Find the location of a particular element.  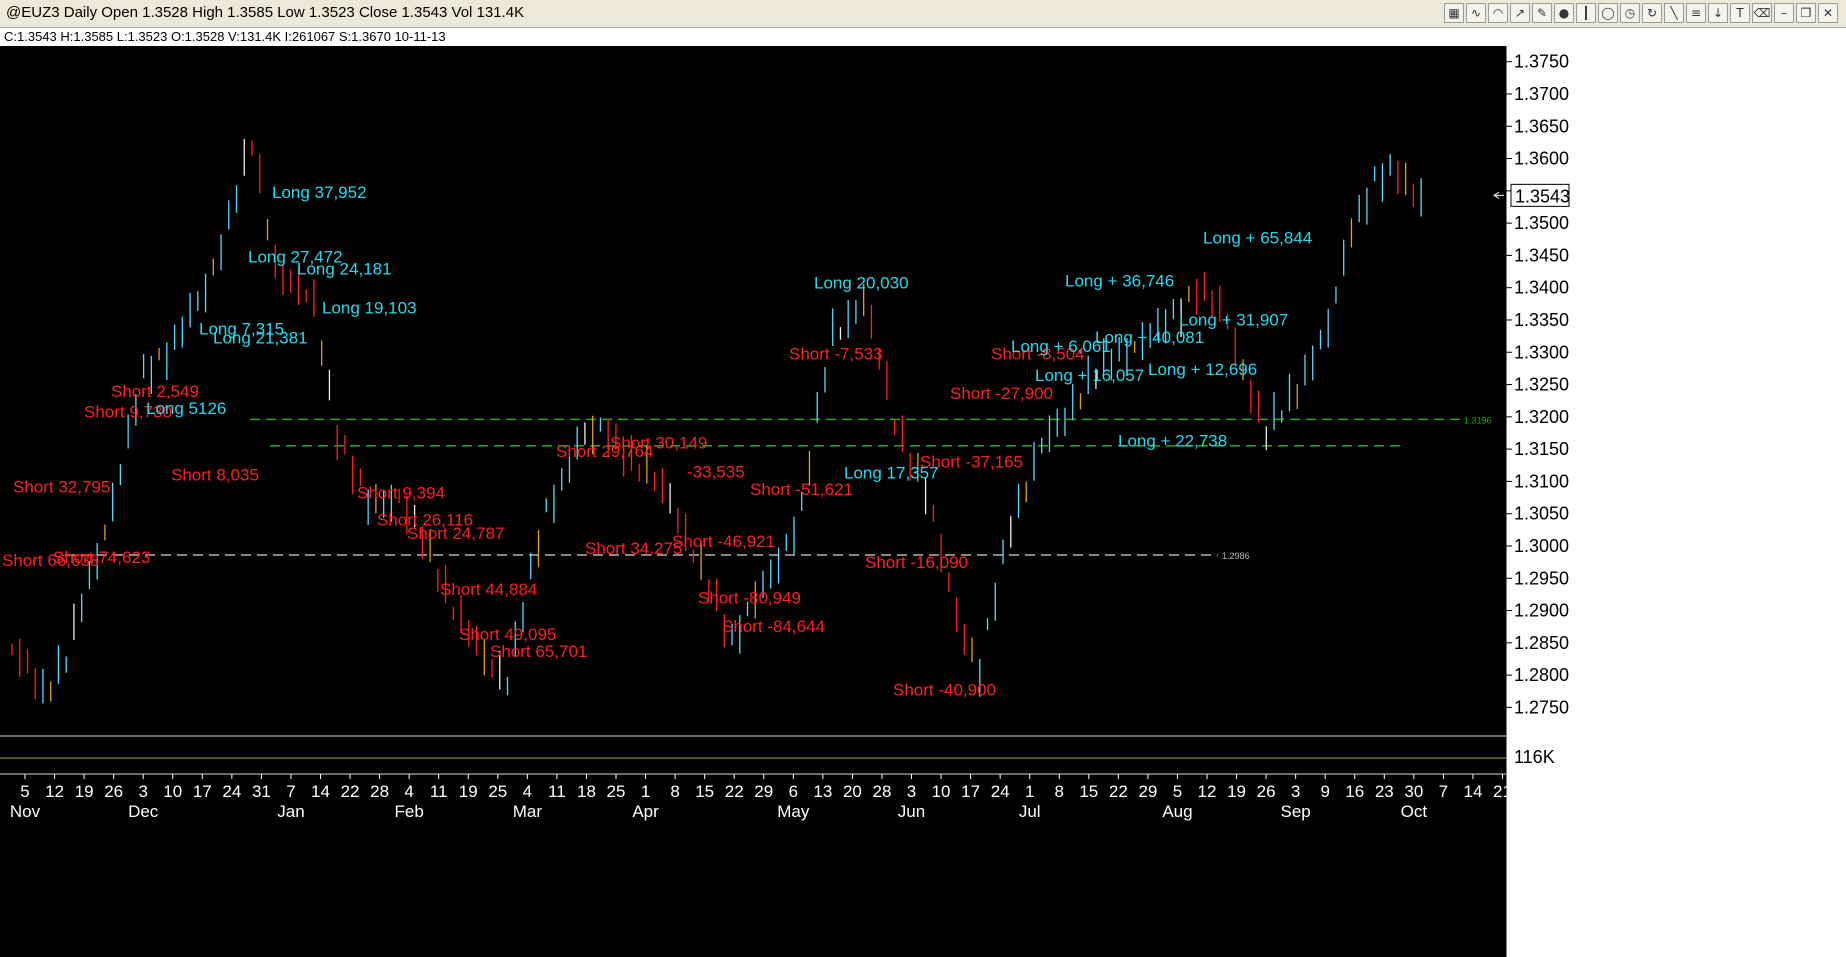

annotation-label: Short -80,949 is located at coordinates (749, 598).